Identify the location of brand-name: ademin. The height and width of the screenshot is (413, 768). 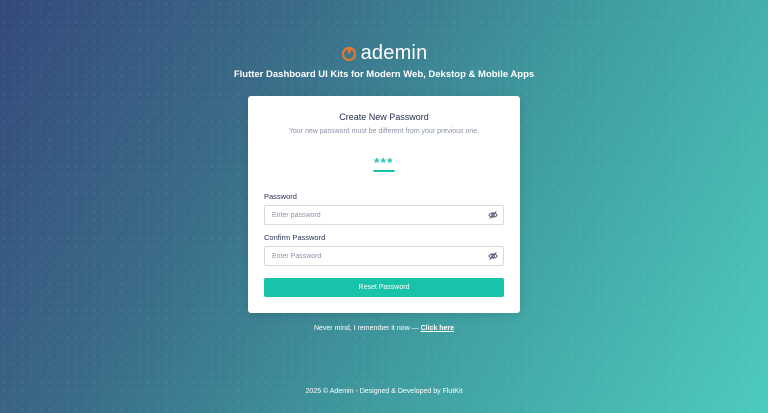
(394, 53).